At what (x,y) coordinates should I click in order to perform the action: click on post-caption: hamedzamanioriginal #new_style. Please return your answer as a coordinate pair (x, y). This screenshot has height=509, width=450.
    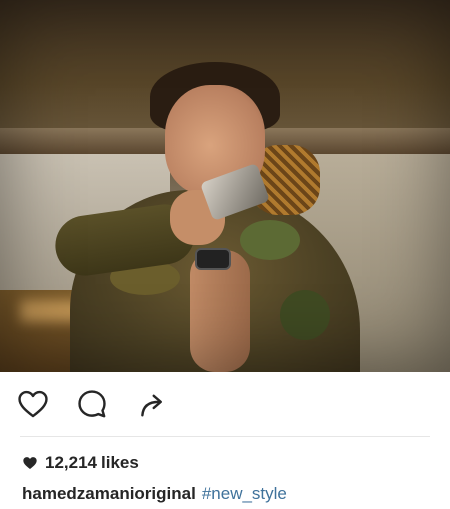
    Looking at the image, I should click on (154, 495).